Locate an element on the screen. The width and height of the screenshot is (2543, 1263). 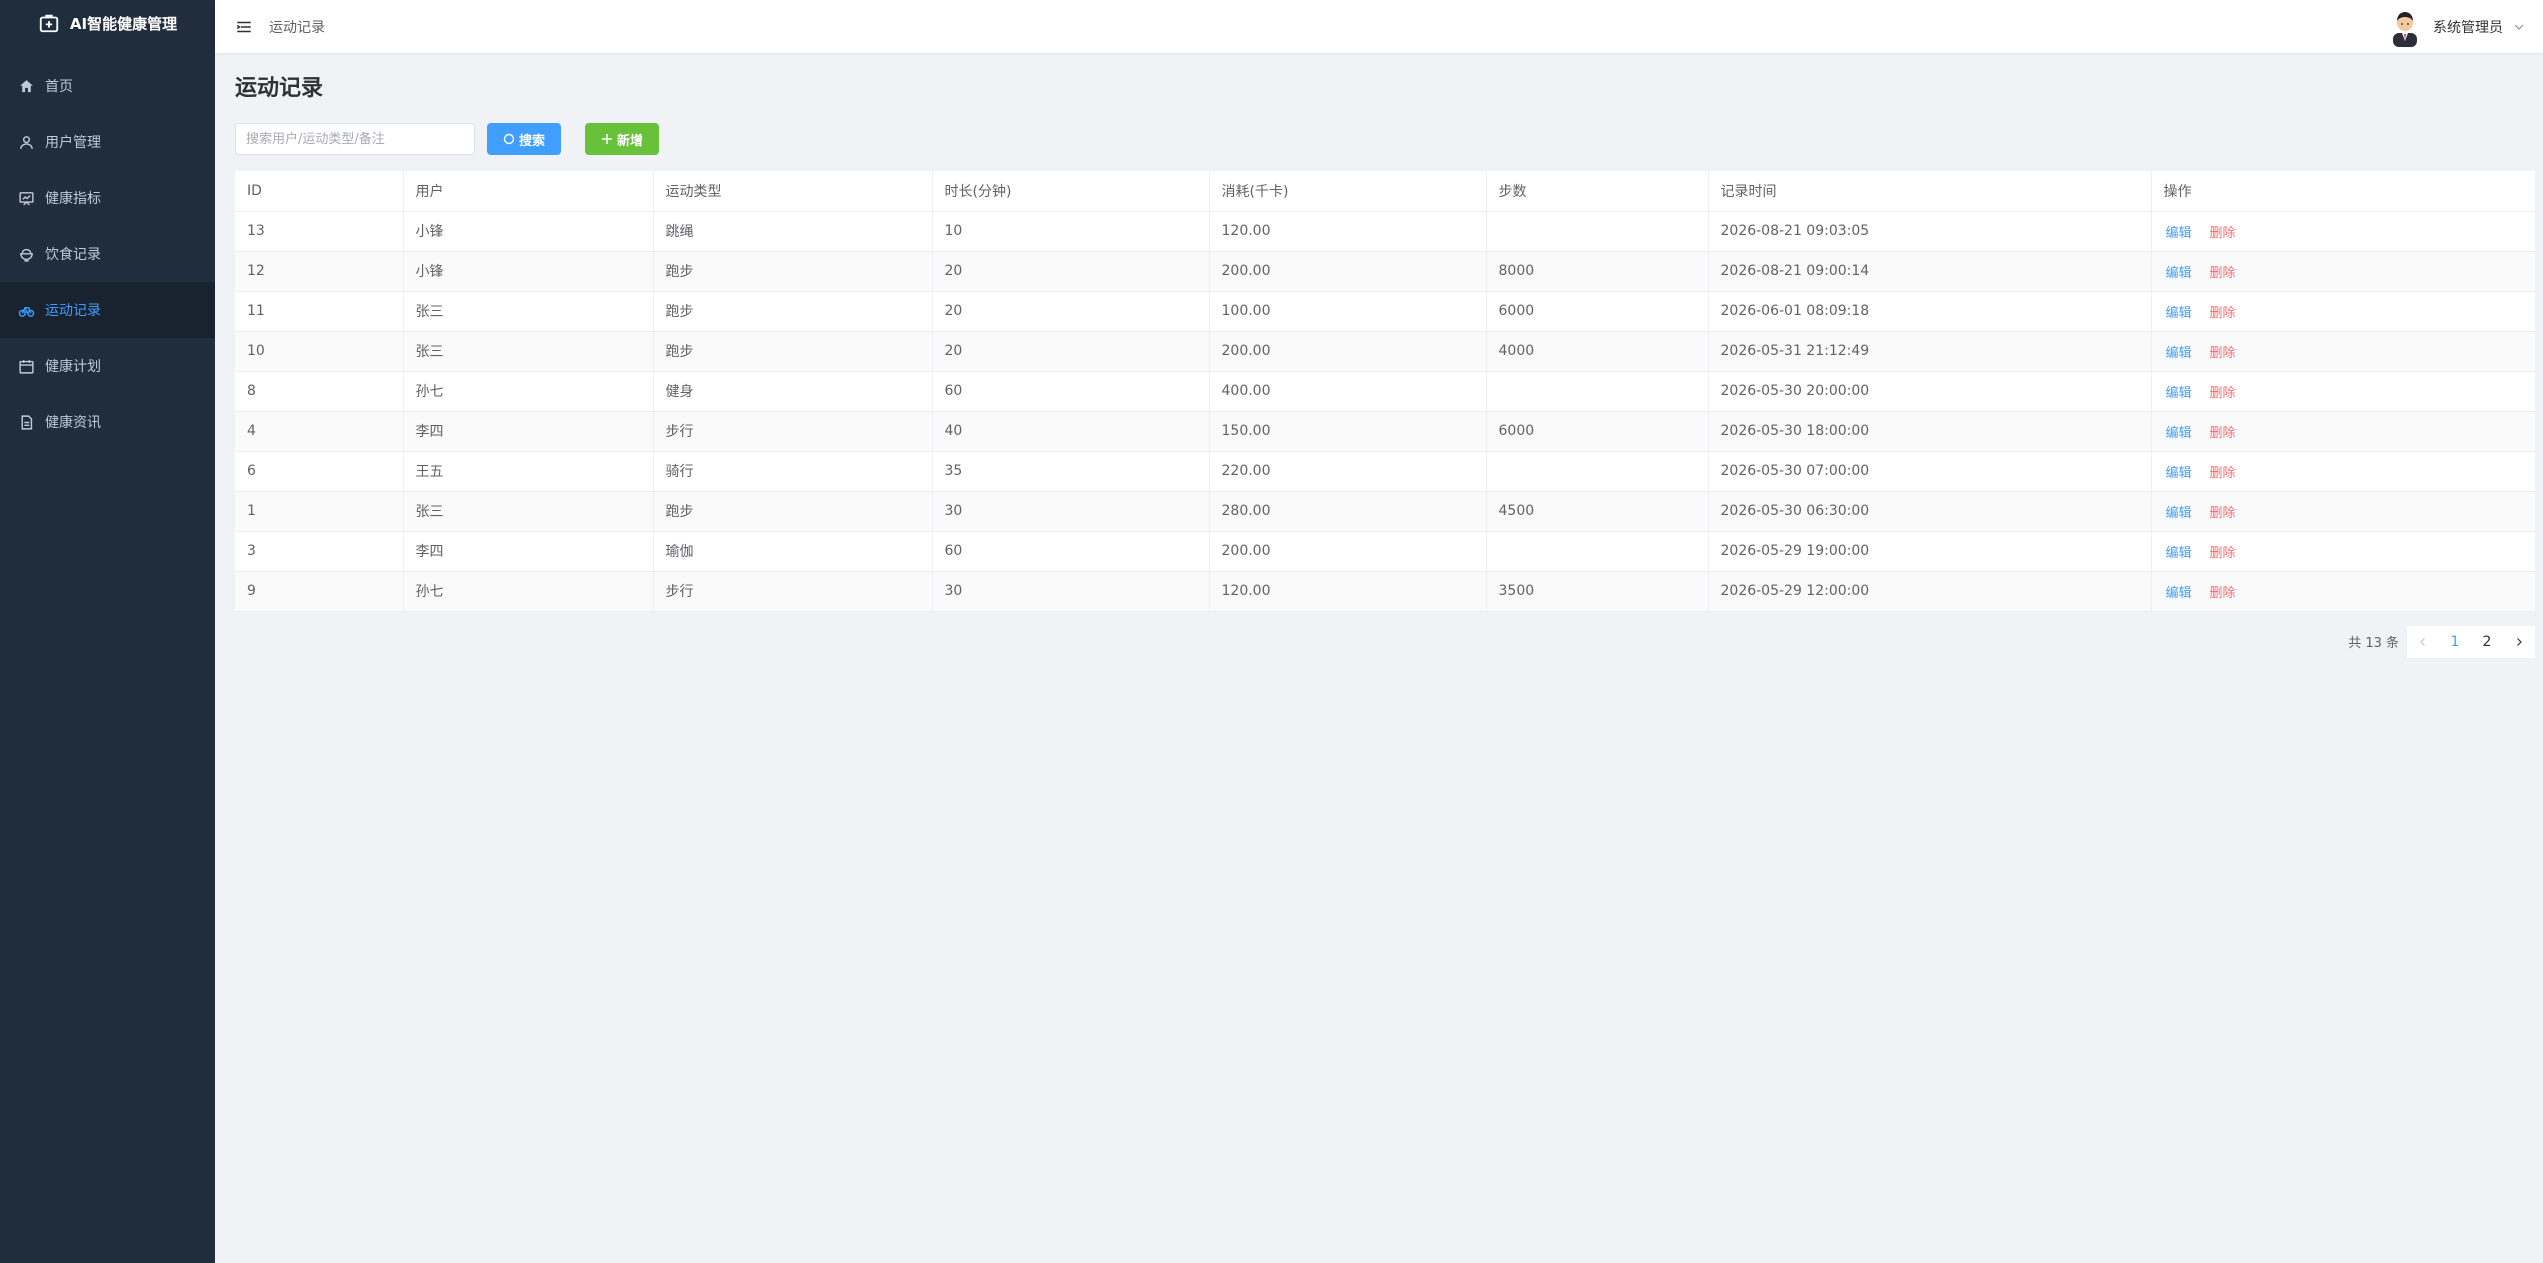
table-cell: 280.00 is located at coordinates (1348, 511).